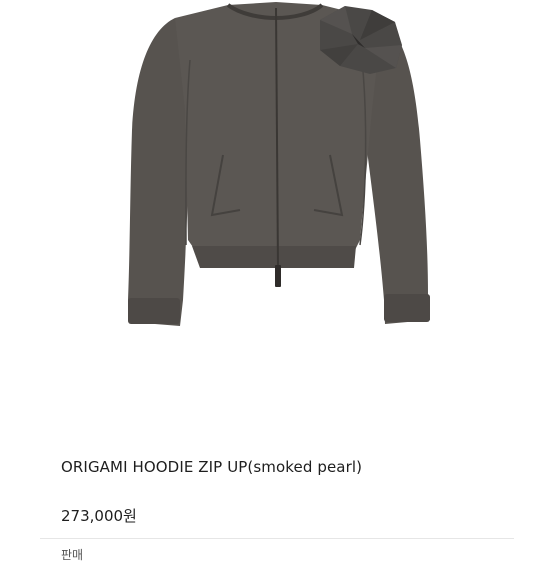  Describe the element at coordinates (72, 555) in the screenshot. I see `next-section-label: 판매` at that location.